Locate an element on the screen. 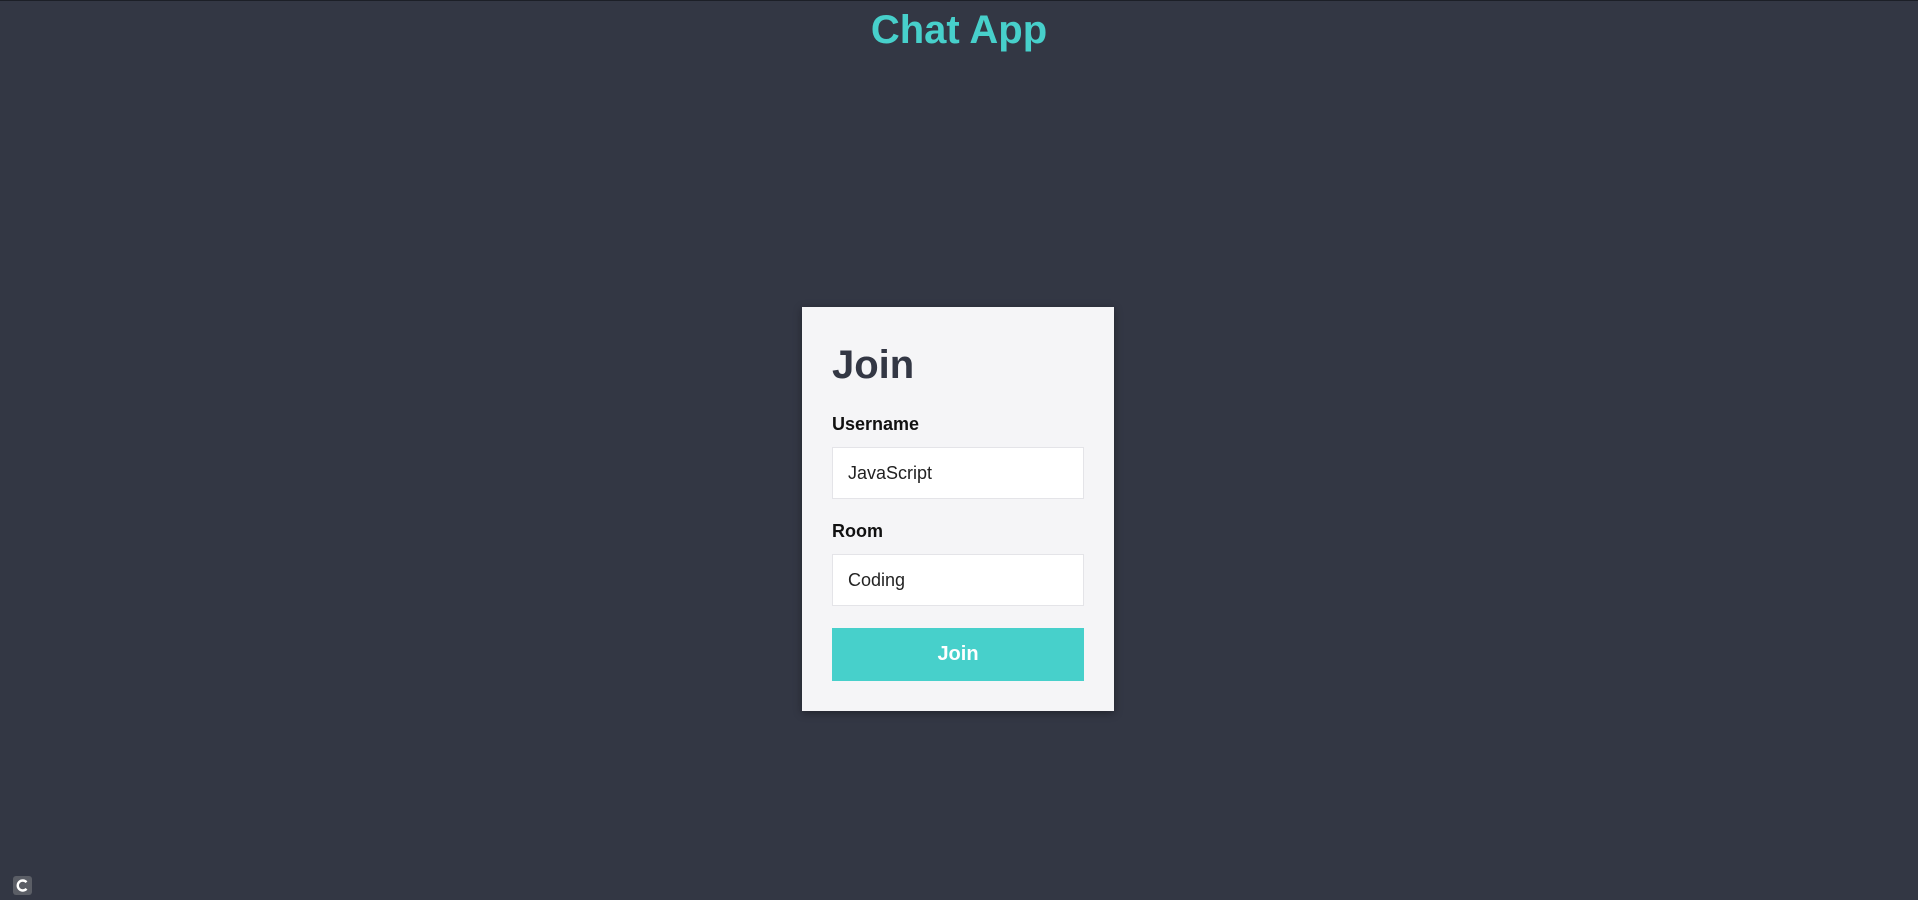 The image size is (1918, 900). username-label: Username is located at coordinates (876, 424).